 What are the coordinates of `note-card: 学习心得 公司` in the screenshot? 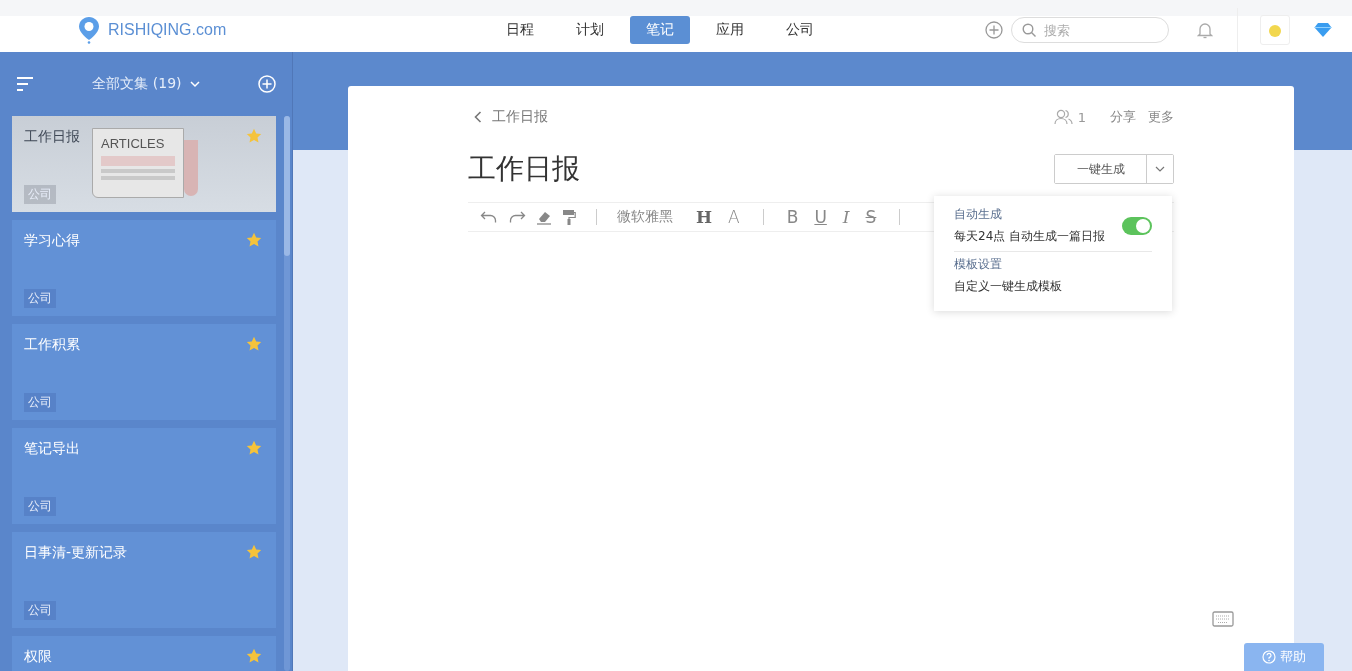 It's located at (144, 268).